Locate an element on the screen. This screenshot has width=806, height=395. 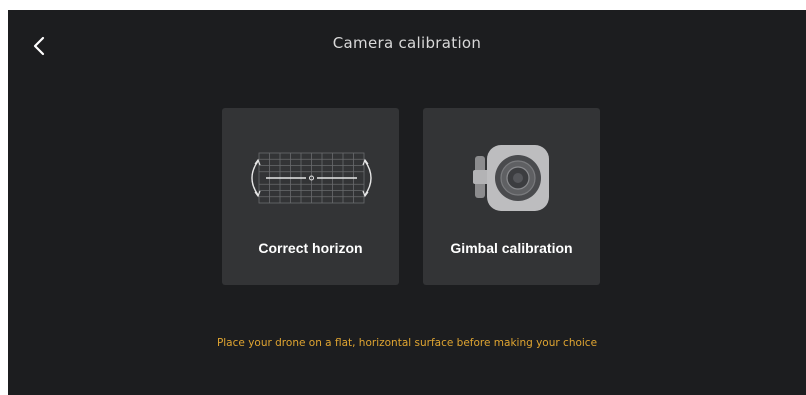
gimbal-calibration-label: Gimbal calibration is located at coordinates (511, 248).